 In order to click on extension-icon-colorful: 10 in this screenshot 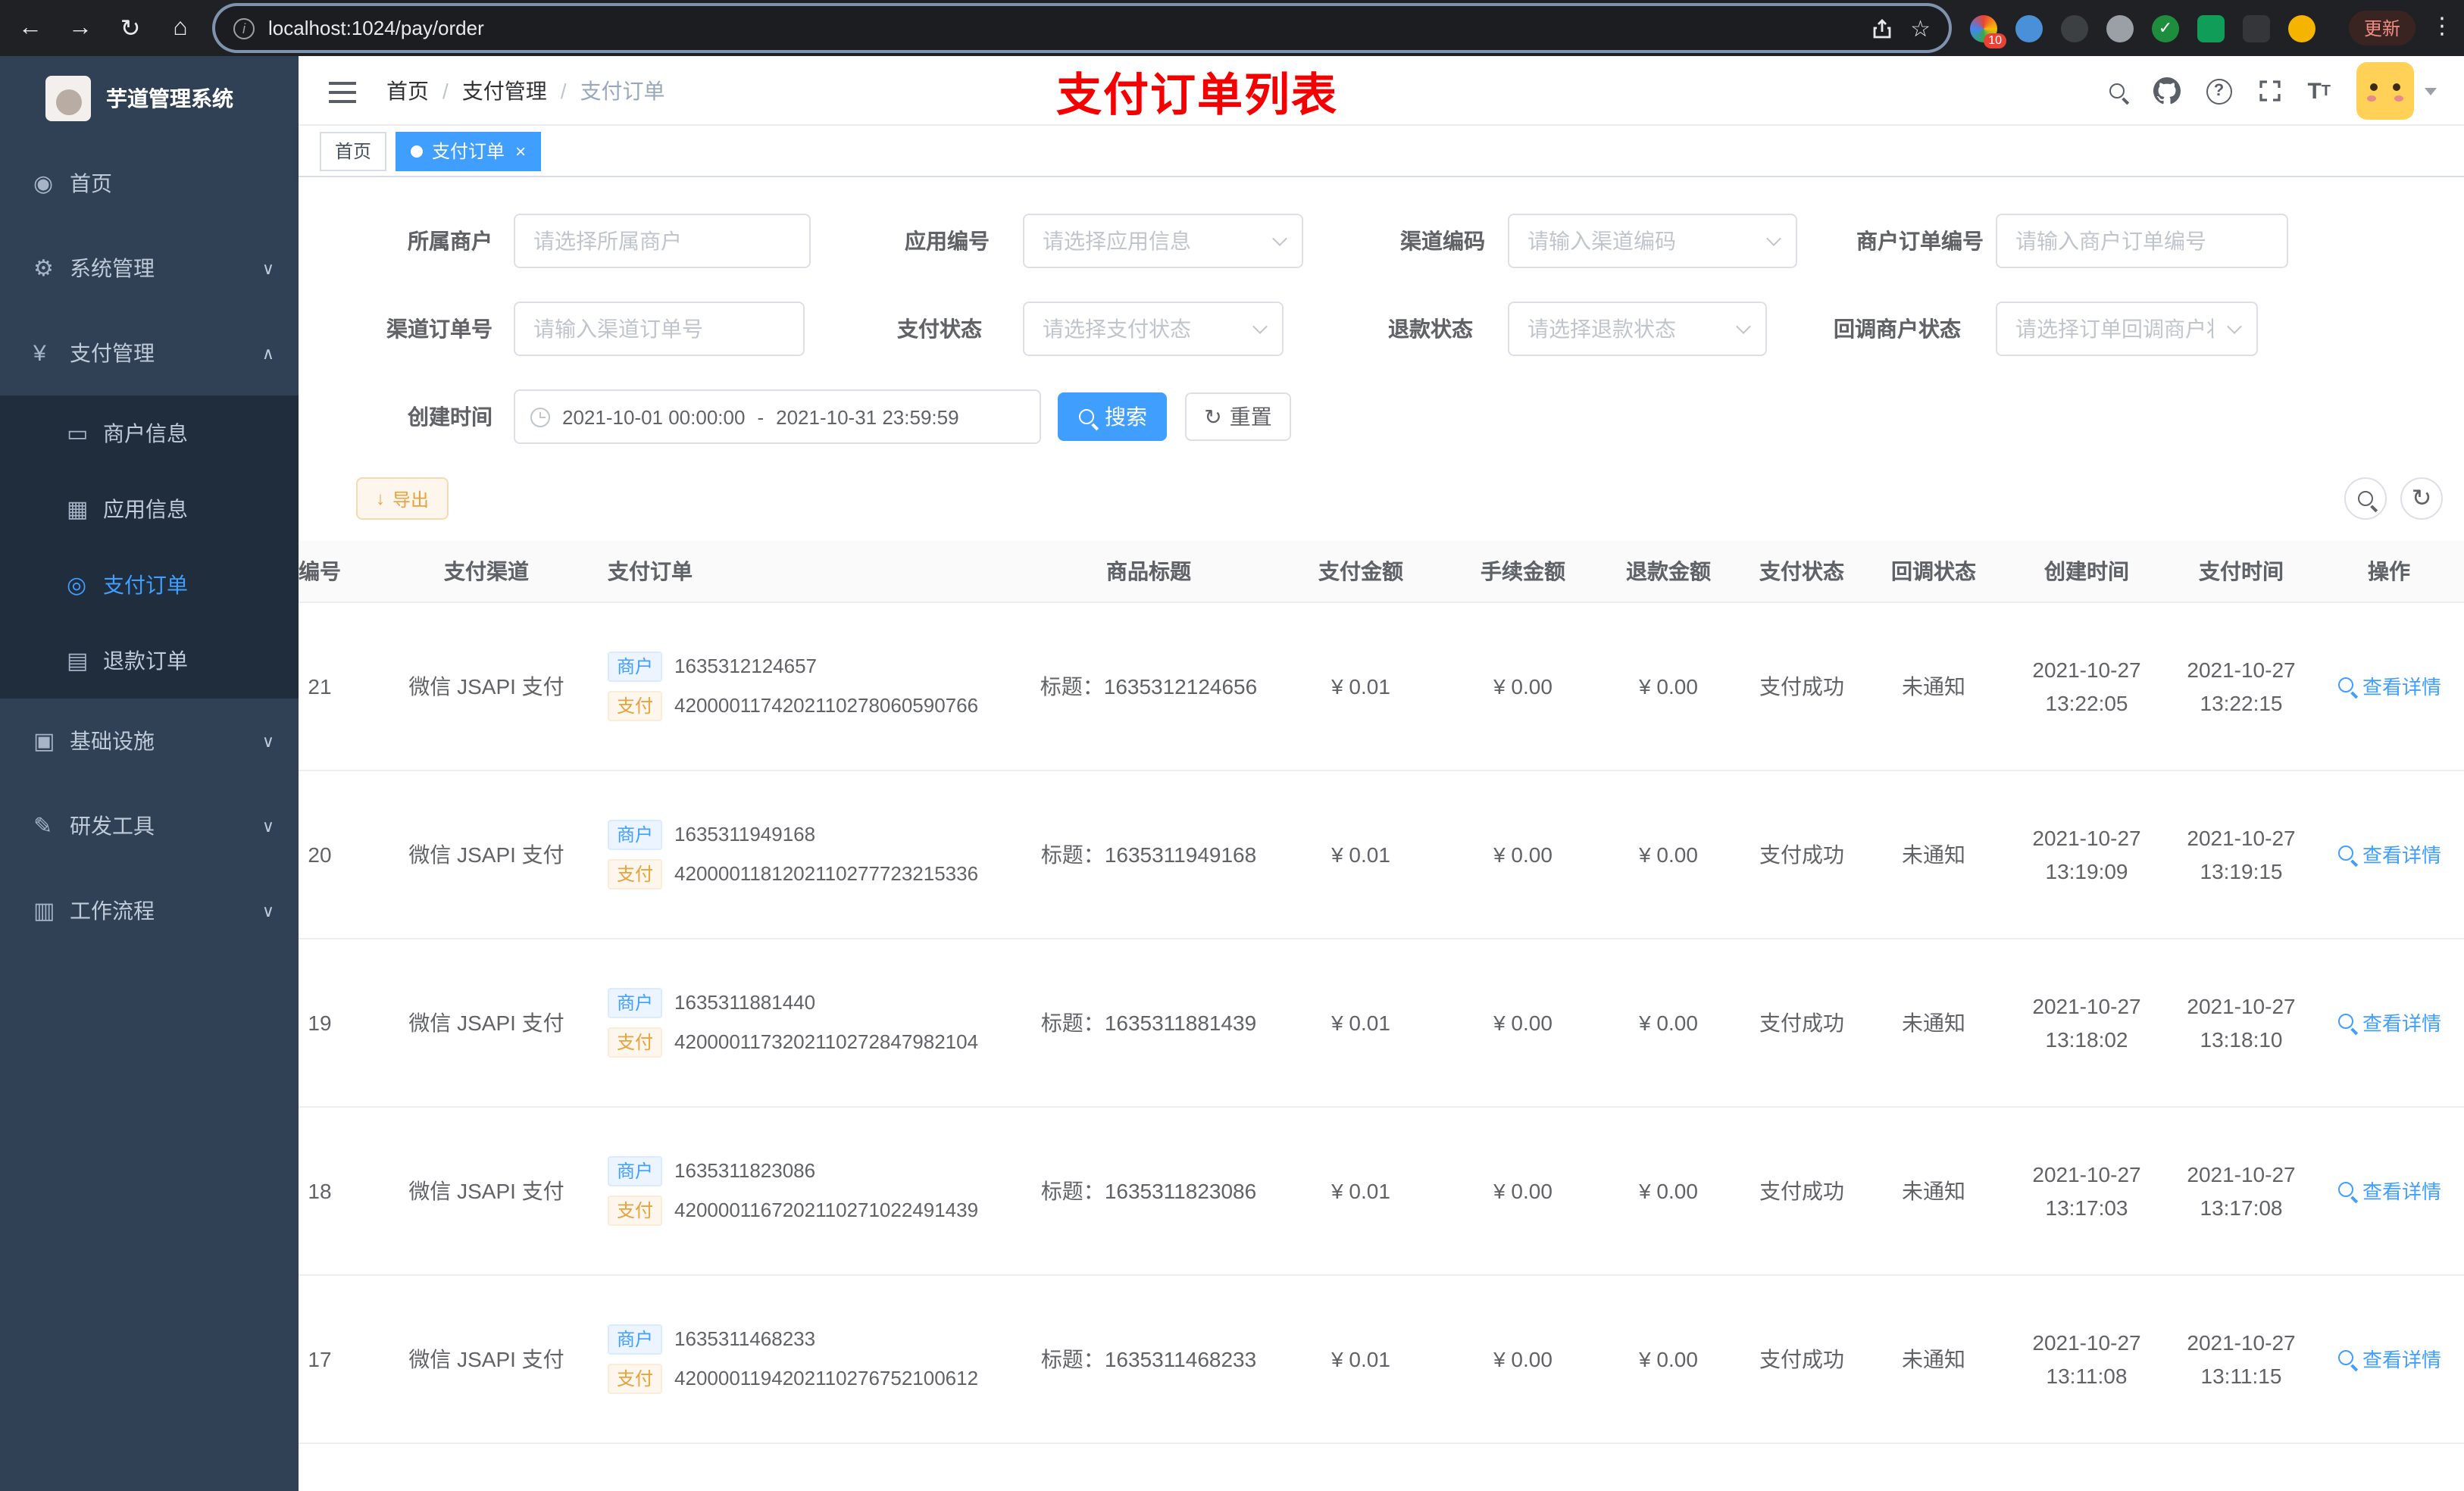, I will do `click(1988, 31)`.